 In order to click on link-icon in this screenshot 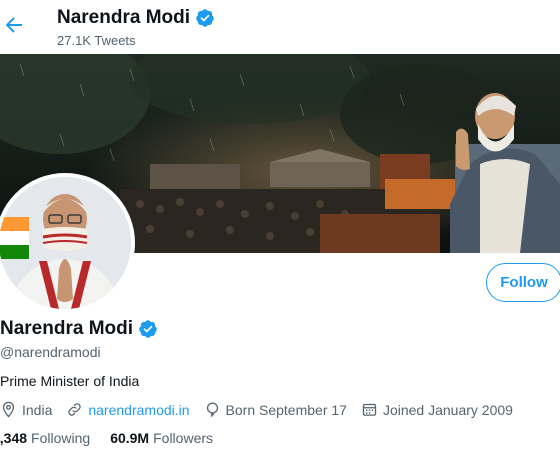, I will do `click(75, 409)`.